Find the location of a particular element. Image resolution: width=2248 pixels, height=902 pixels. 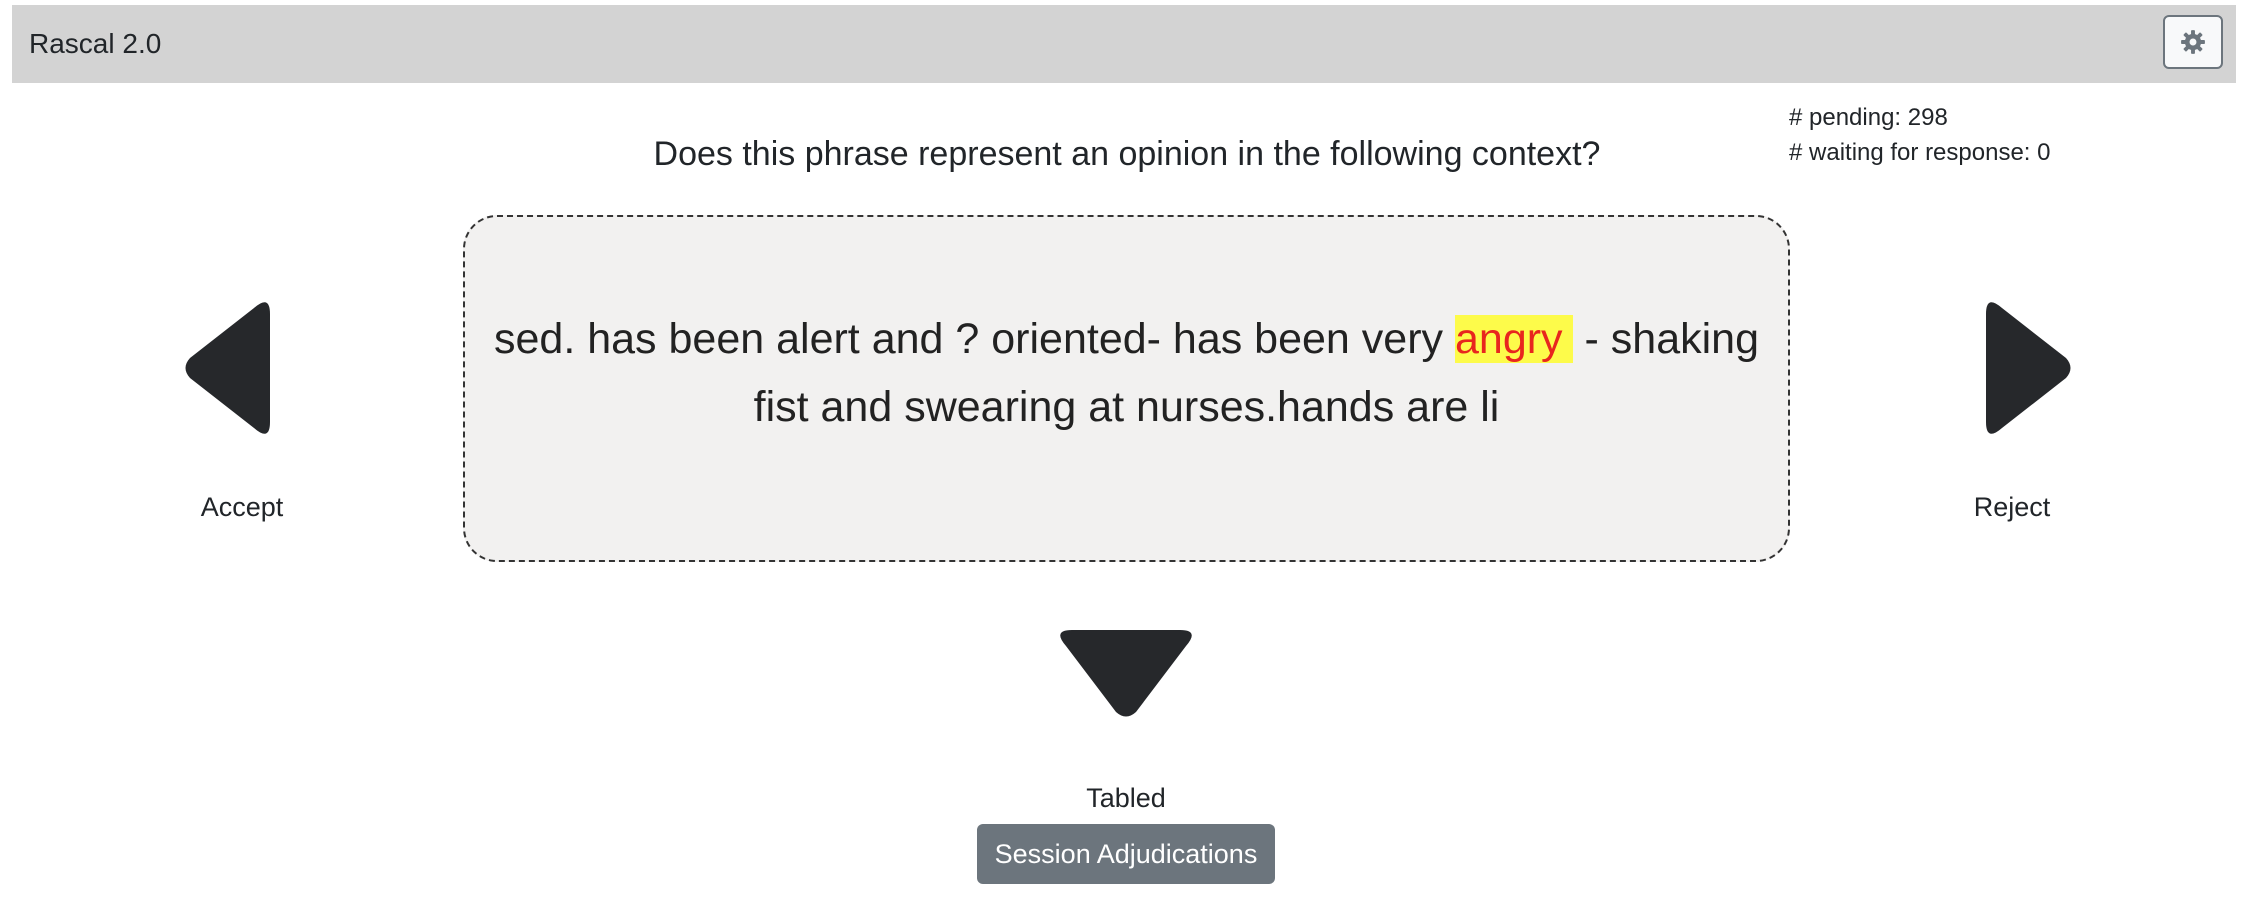

arrow-left-icon is located at coordinates (227, 368).